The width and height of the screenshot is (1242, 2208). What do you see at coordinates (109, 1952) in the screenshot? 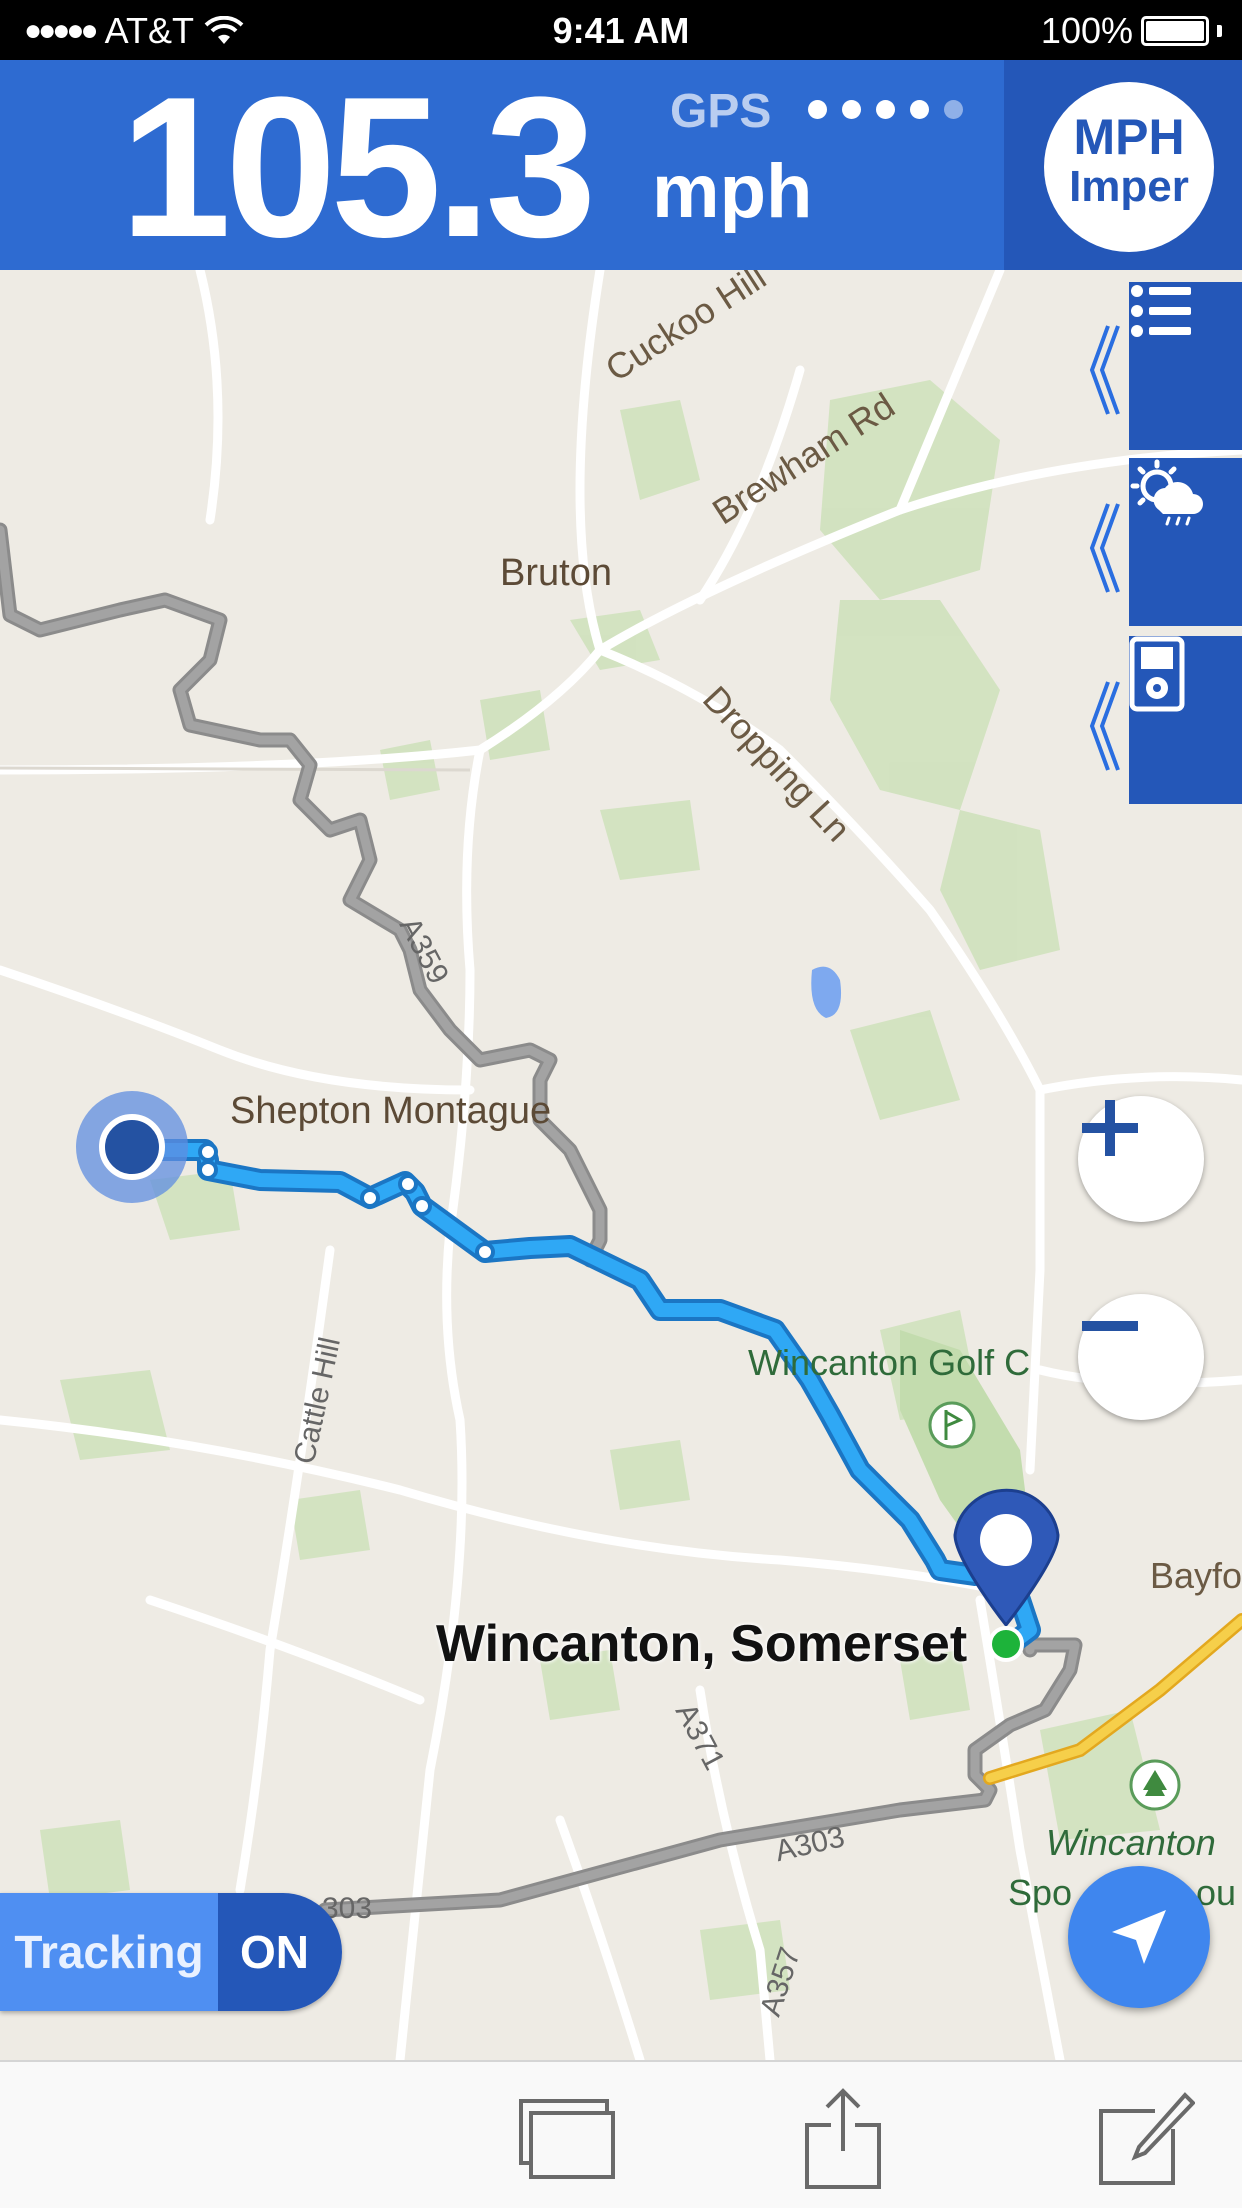
I see `tracking-label: Tracking` at bounding box center [109, 1952].